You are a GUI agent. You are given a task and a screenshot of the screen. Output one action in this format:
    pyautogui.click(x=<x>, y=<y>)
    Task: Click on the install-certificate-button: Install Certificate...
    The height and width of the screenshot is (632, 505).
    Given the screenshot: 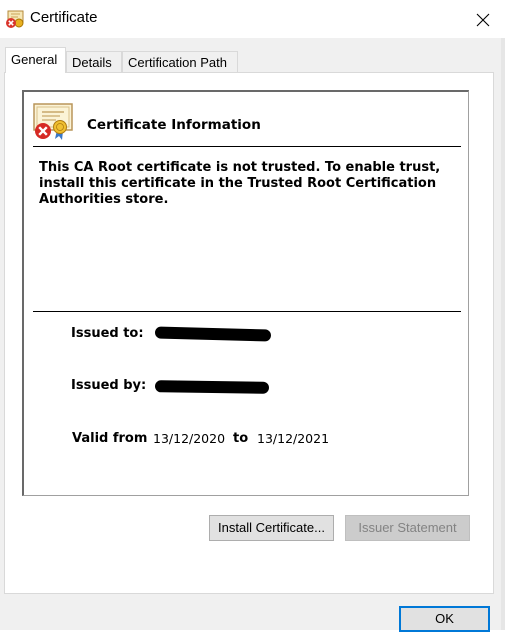 What is the action you would take?
    pyautogui.click(x=271, y=528)
    